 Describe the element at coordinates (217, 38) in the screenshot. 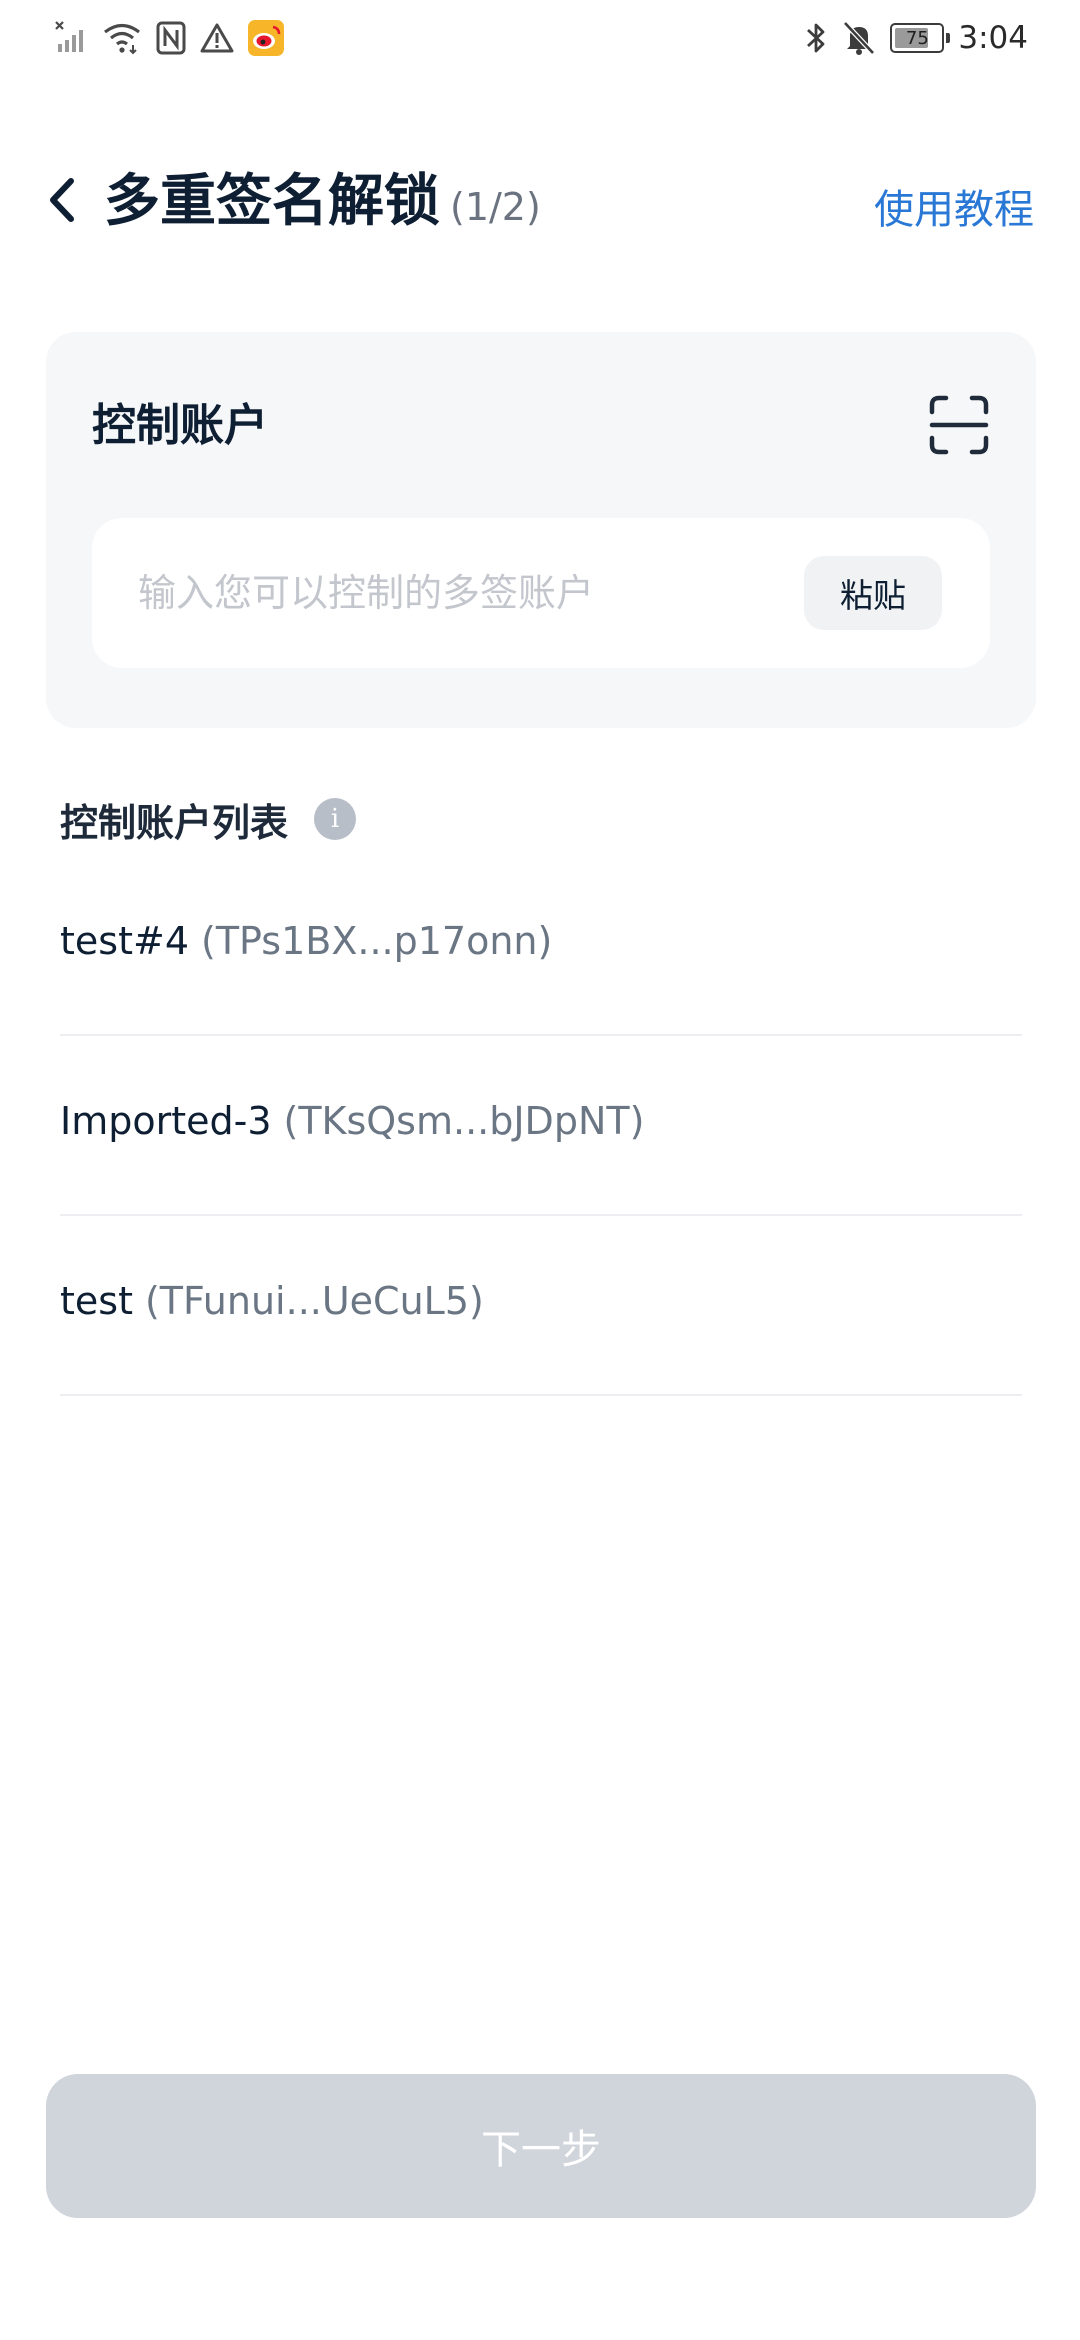

I see `warning-icon` at that location.